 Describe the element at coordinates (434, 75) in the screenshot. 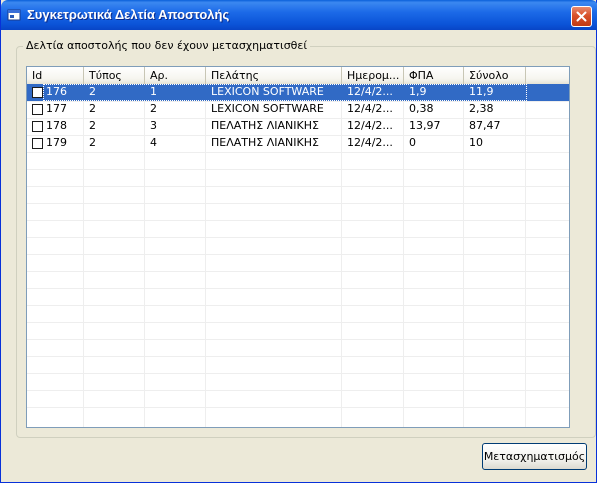

I see `column-header-vat: ΦΠΑ` at that location.